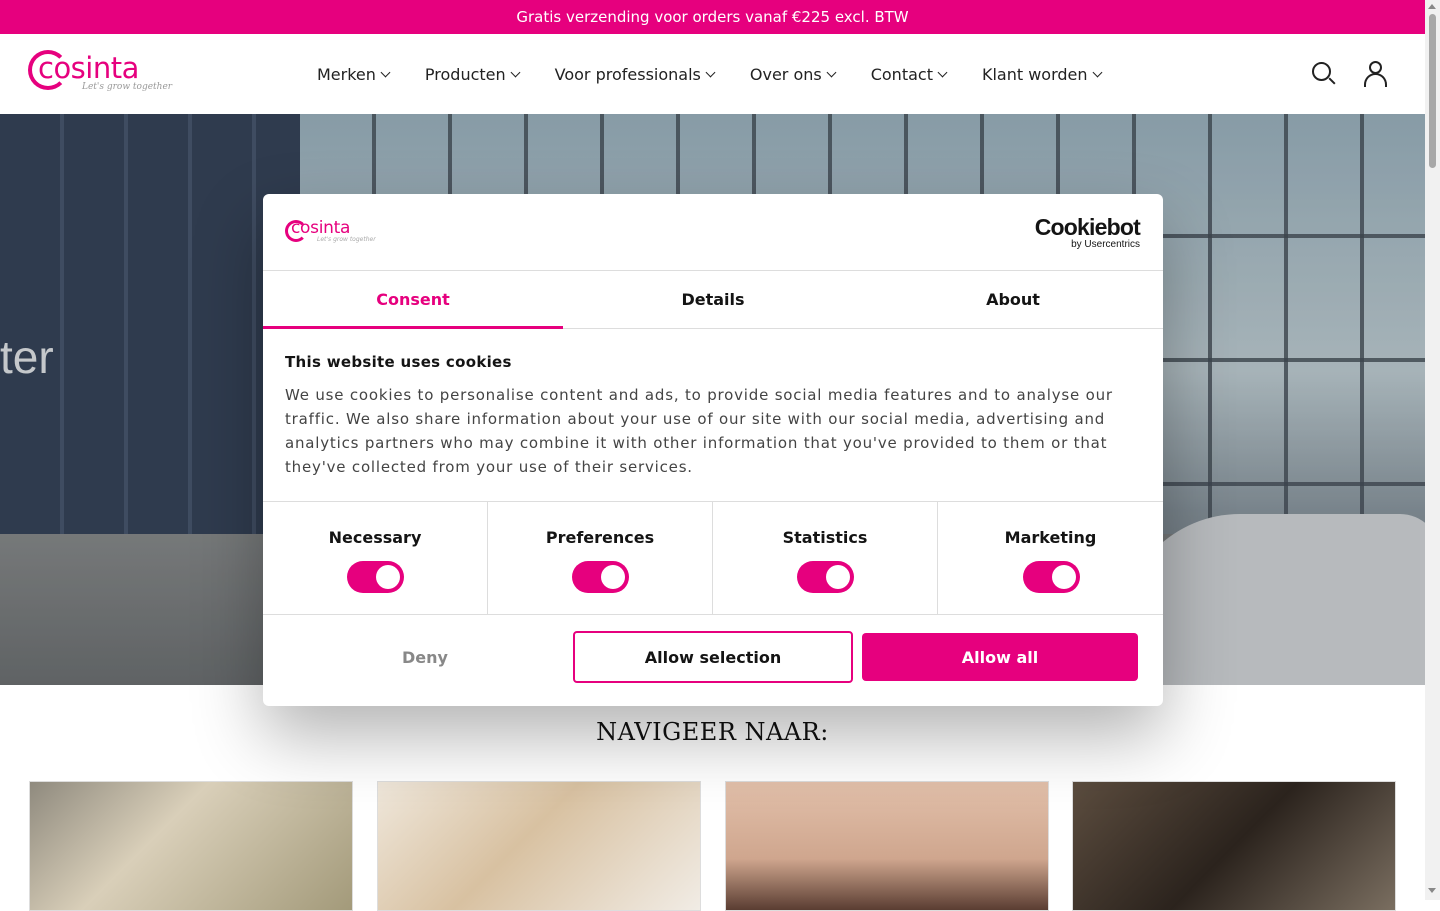 This screenshot has height=911, width=1440. I want to click on deny-button: Deny, so click(425, 657).